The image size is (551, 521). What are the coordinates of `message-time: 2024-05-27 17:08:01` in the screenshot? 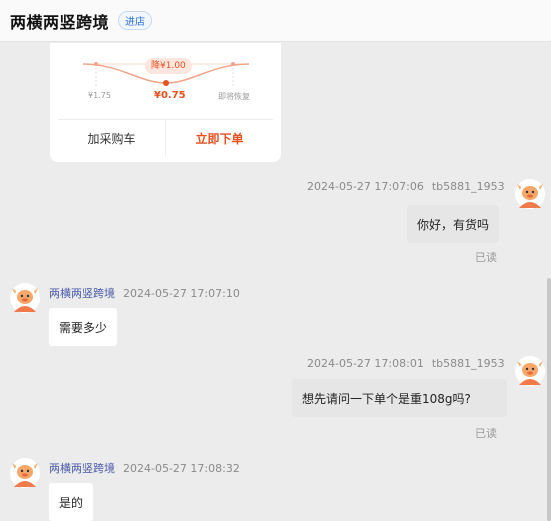 It's located at (365, 363).